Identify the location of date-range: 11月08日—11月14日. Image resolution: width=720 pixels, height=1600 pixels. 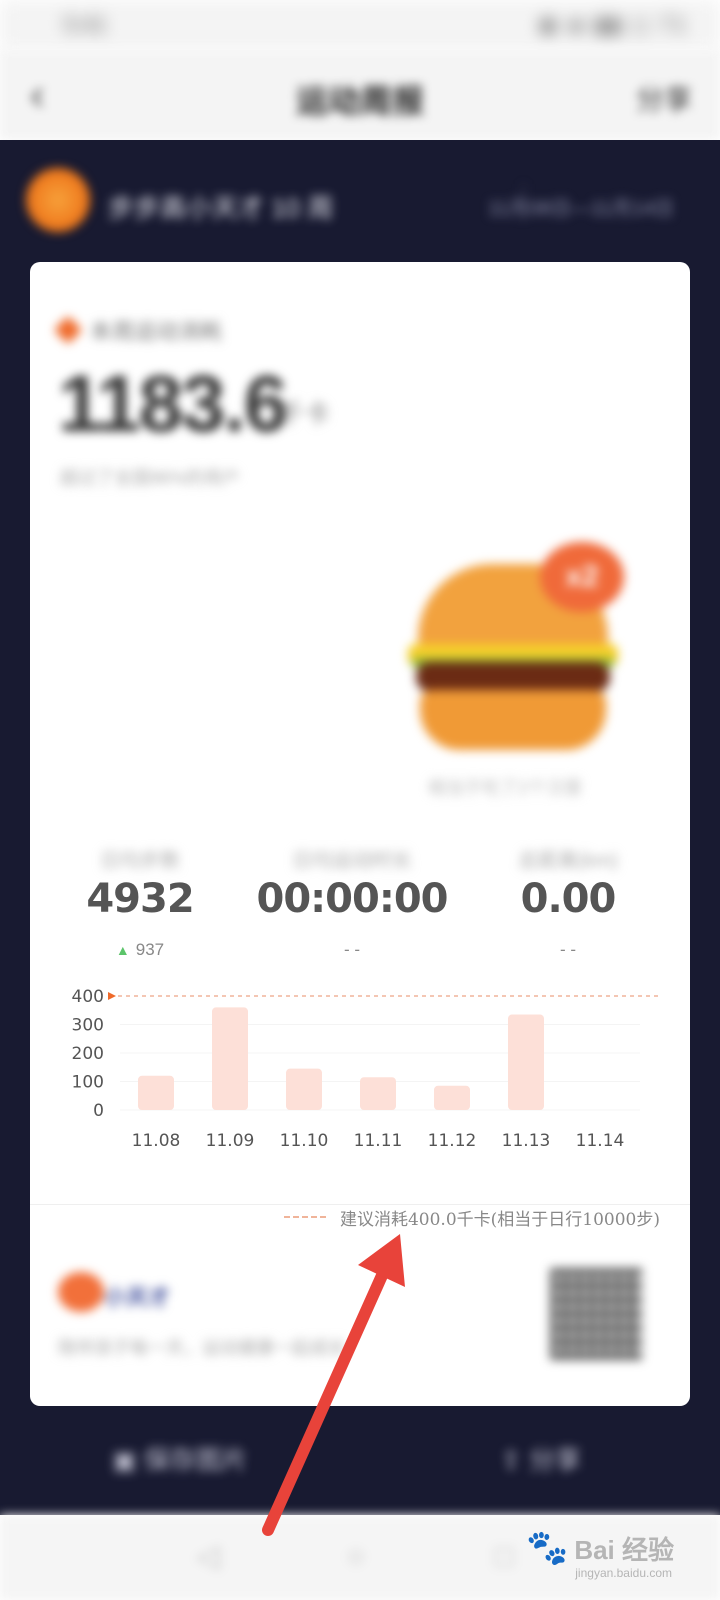
(580, 209).